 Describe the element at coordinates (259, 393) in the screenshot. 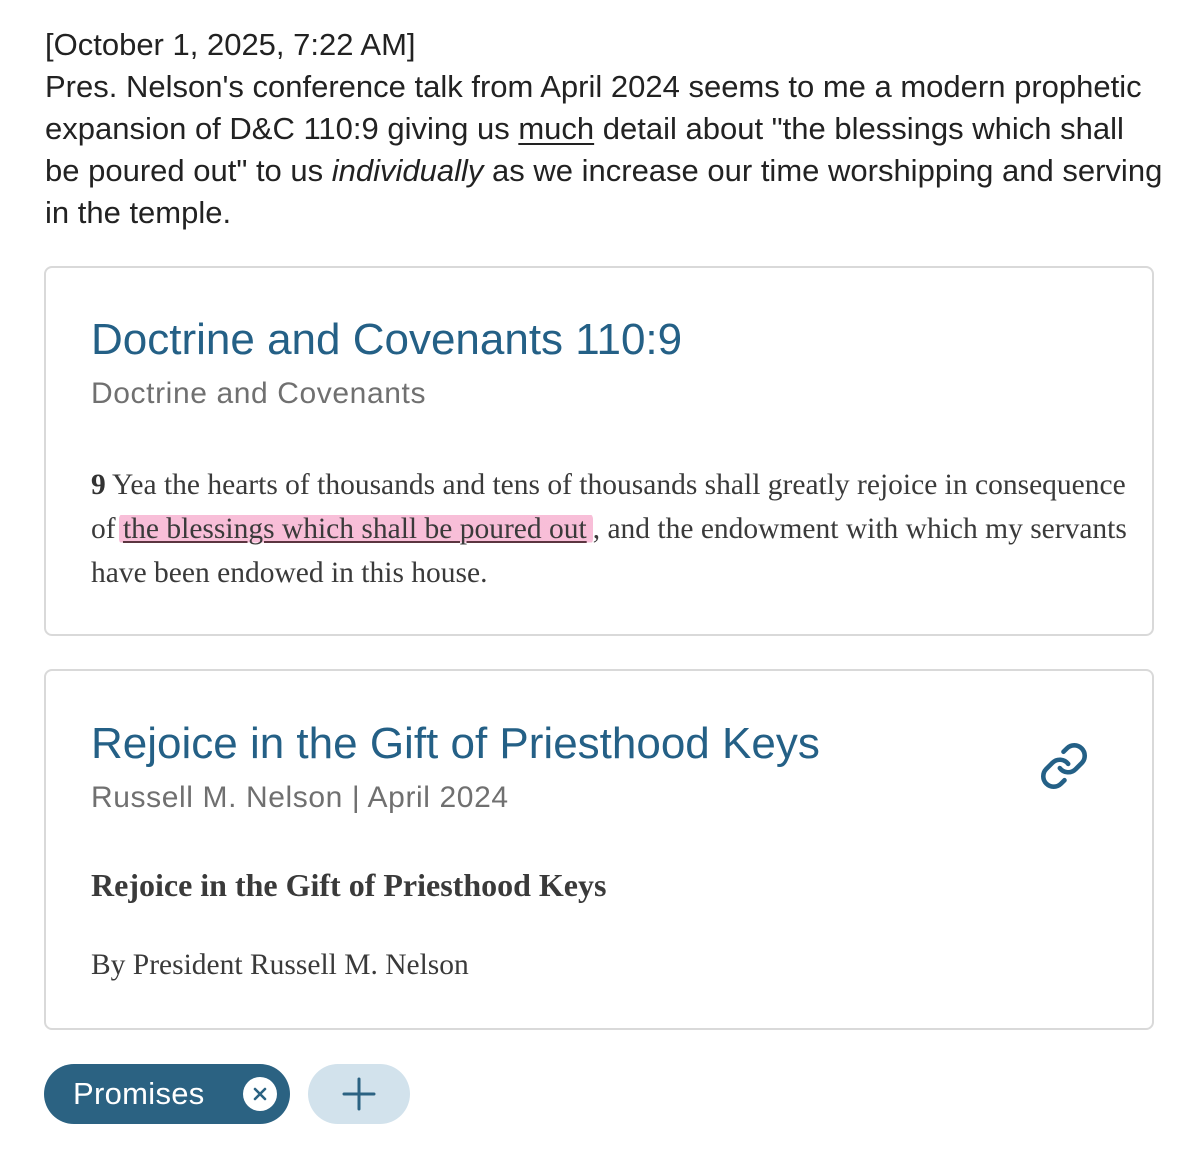

I see `scripture-subtitle: Doctrine and Covenants` at that location.